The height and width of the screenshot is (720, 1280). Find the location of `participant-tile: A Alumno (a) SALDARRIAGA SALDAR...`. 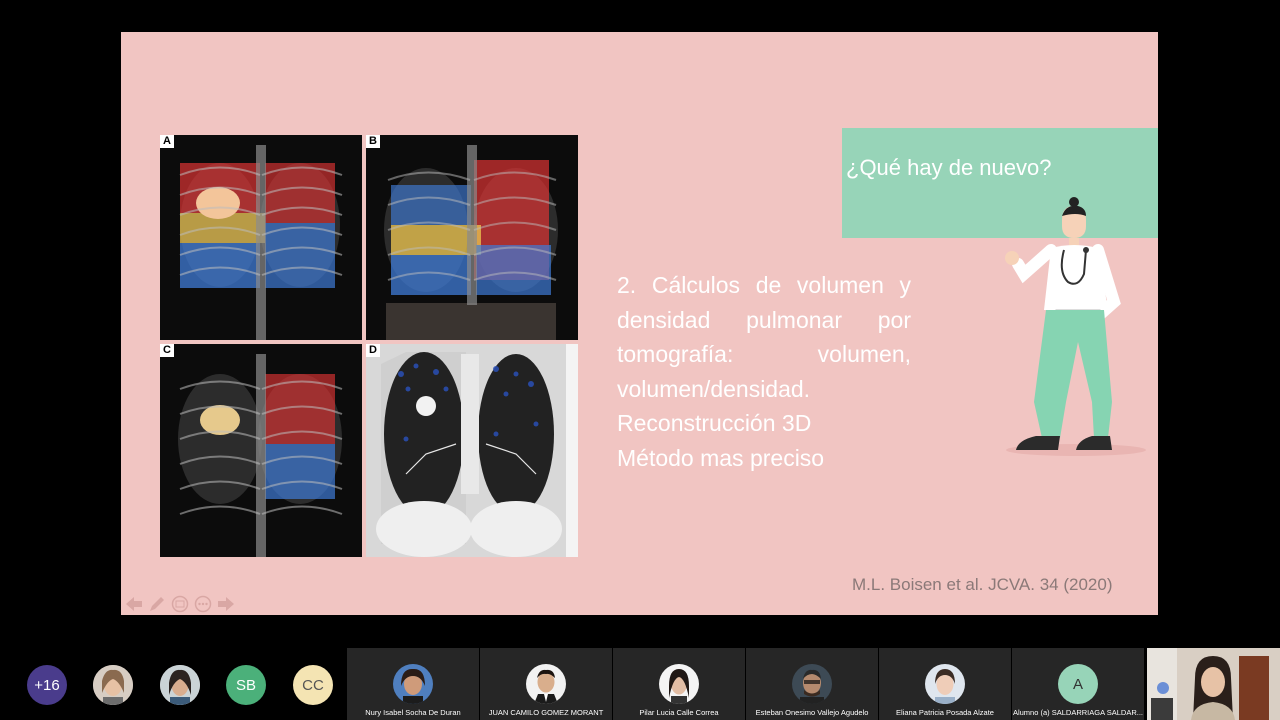

participant-tile: A Alumno (a) SALDARRIAGA SALDAR... is located at coordinates (1078, 684).